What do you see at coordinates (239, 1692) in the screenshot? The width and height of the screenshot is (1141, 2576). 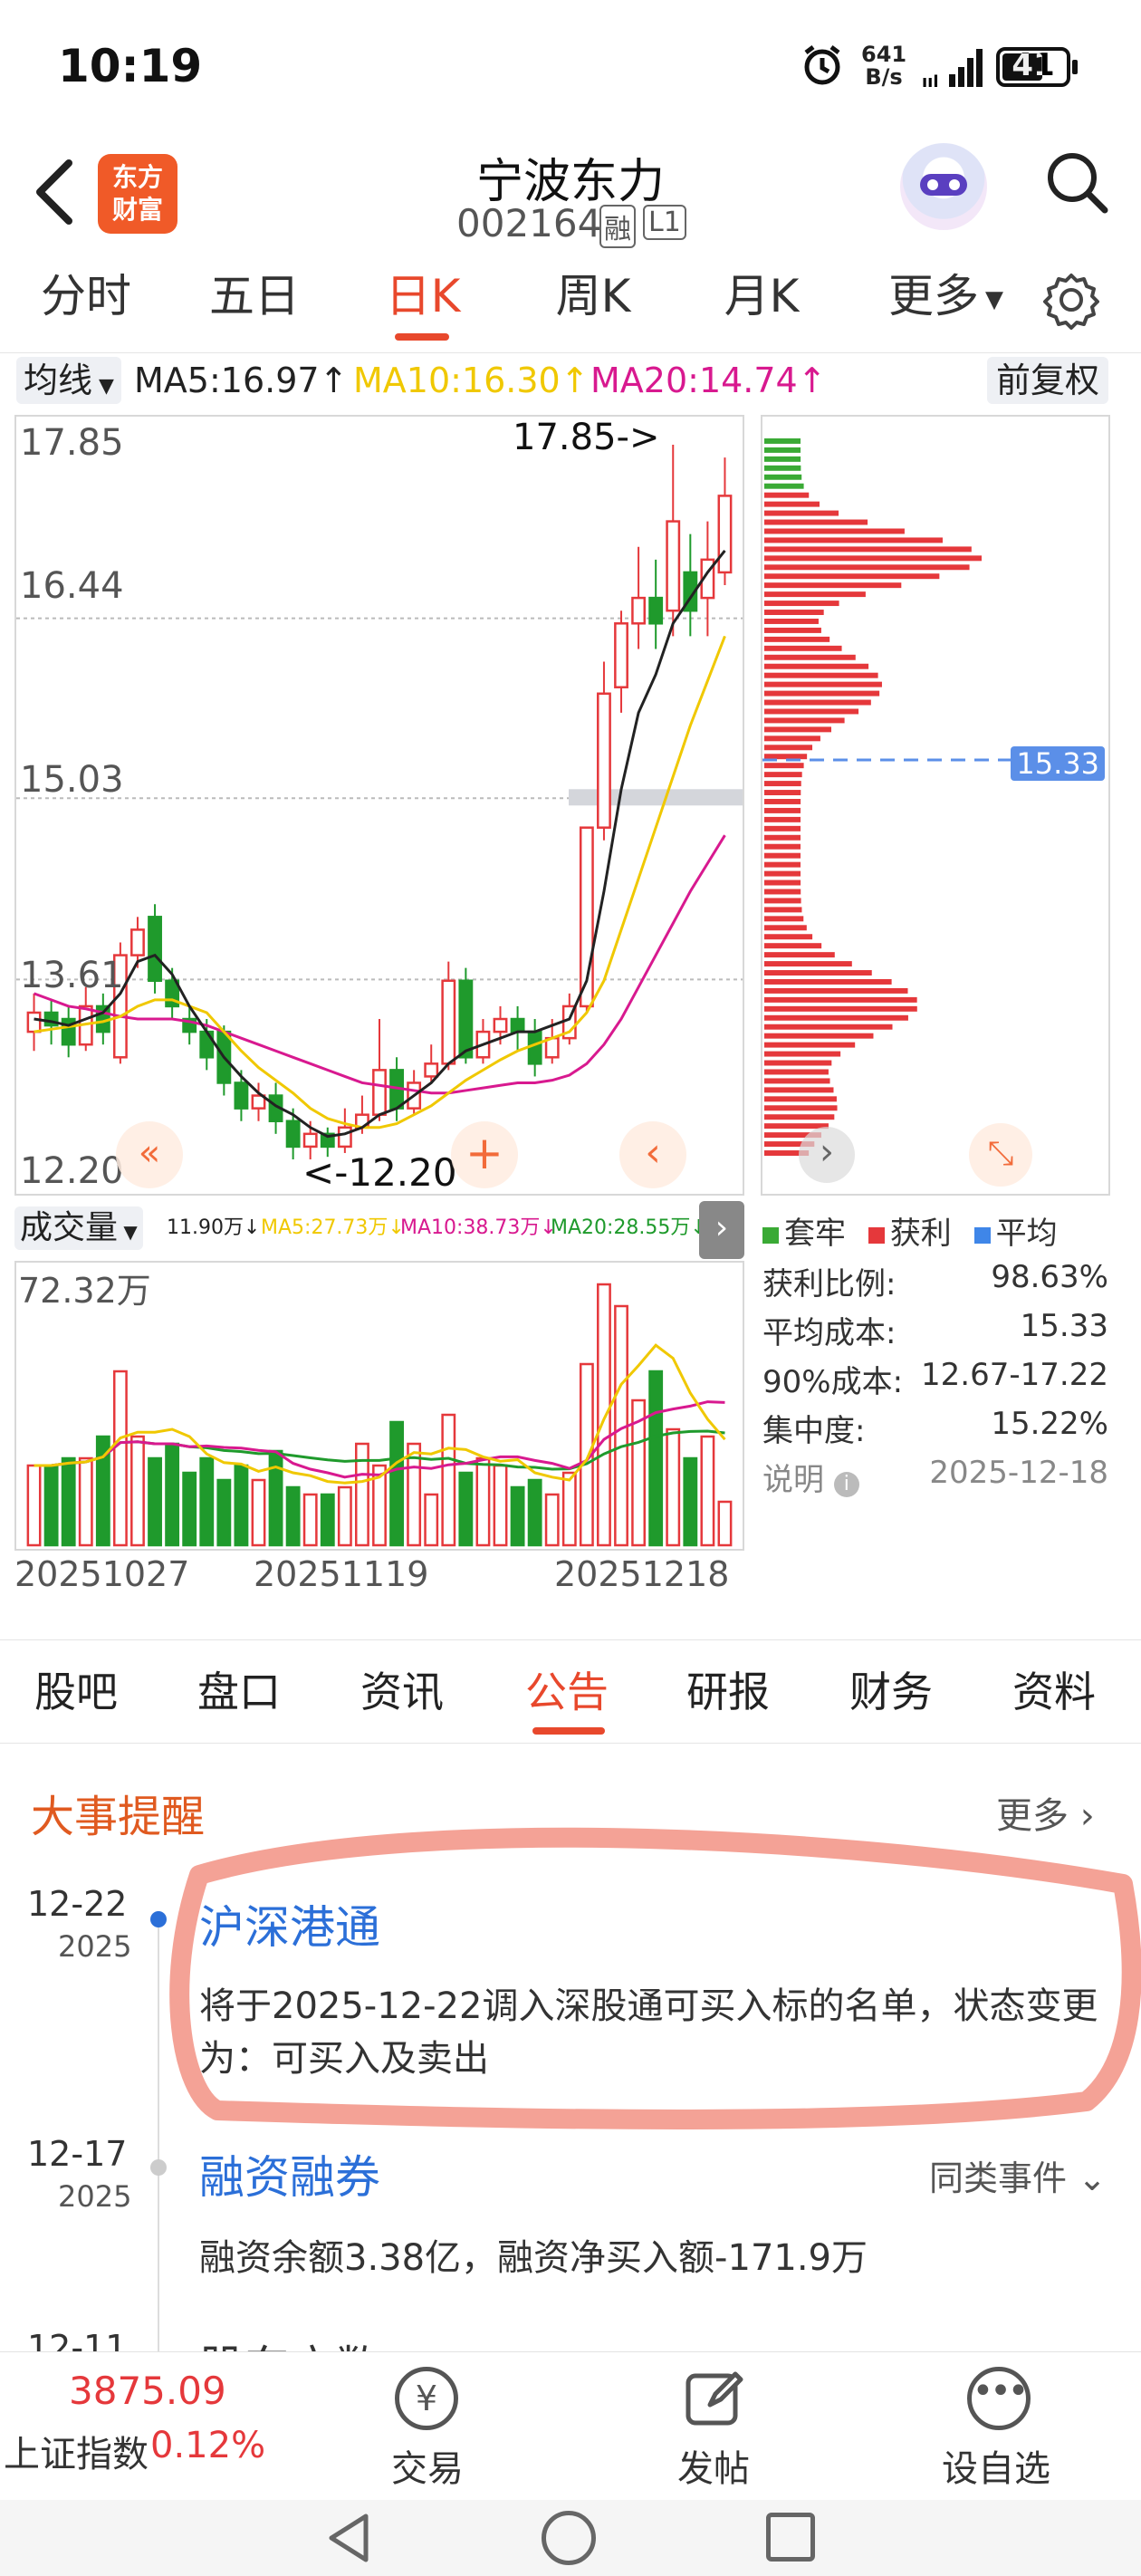 I see `tab-pankou: 盘口` at bounding box center [239, 1692].